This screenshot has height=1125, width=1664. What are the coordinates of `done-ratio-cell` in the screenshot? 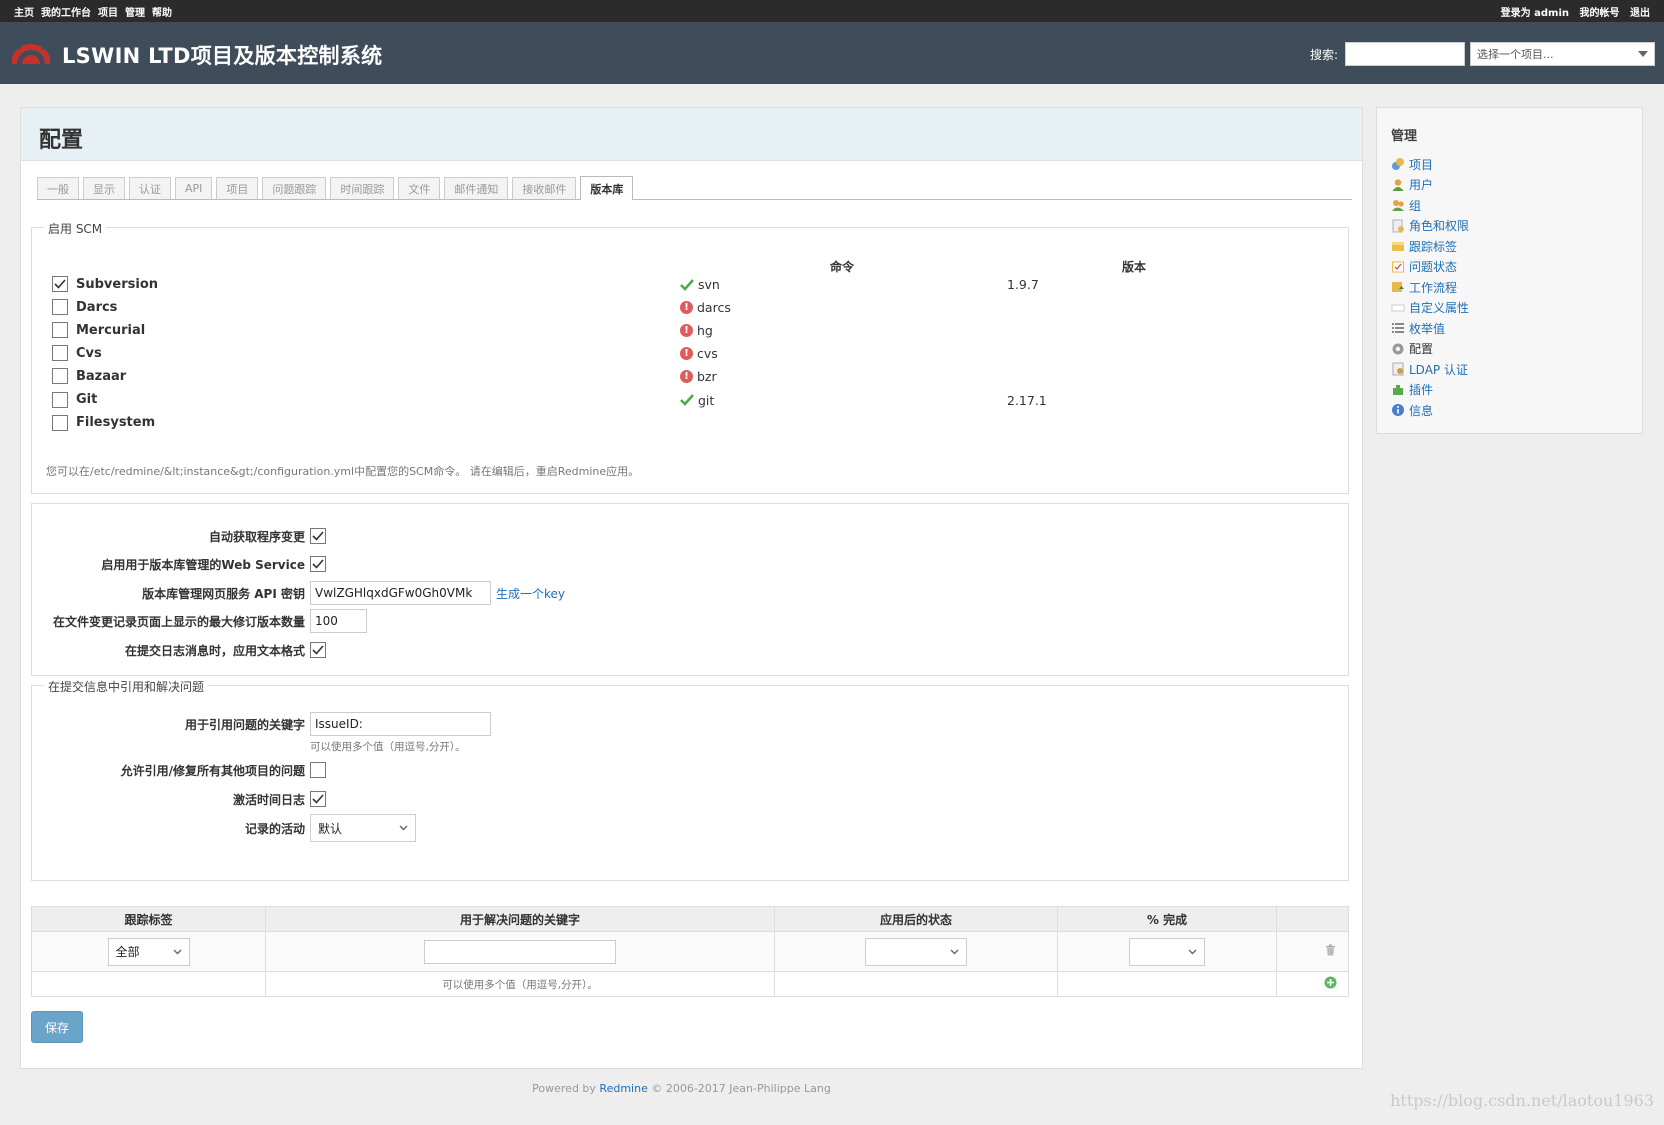 It's located at (1167, 951).